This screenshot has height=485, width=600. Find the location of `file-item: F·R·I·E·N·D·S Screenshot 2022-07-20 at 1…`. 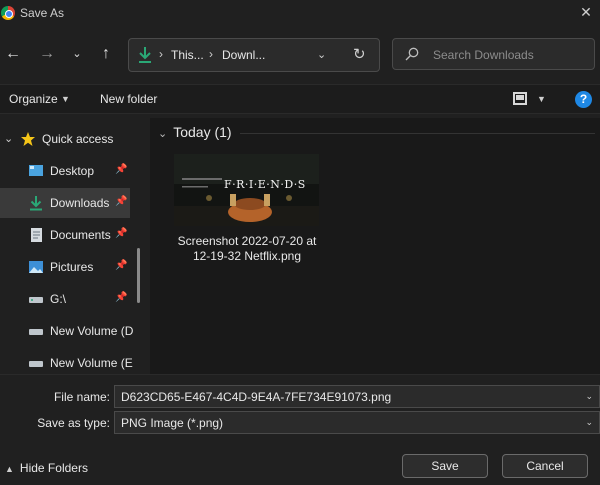

file-item: F·R·I·E·N·D·S Screenshot 2022-07-20 at 1… is located at coordinates (247, 212).